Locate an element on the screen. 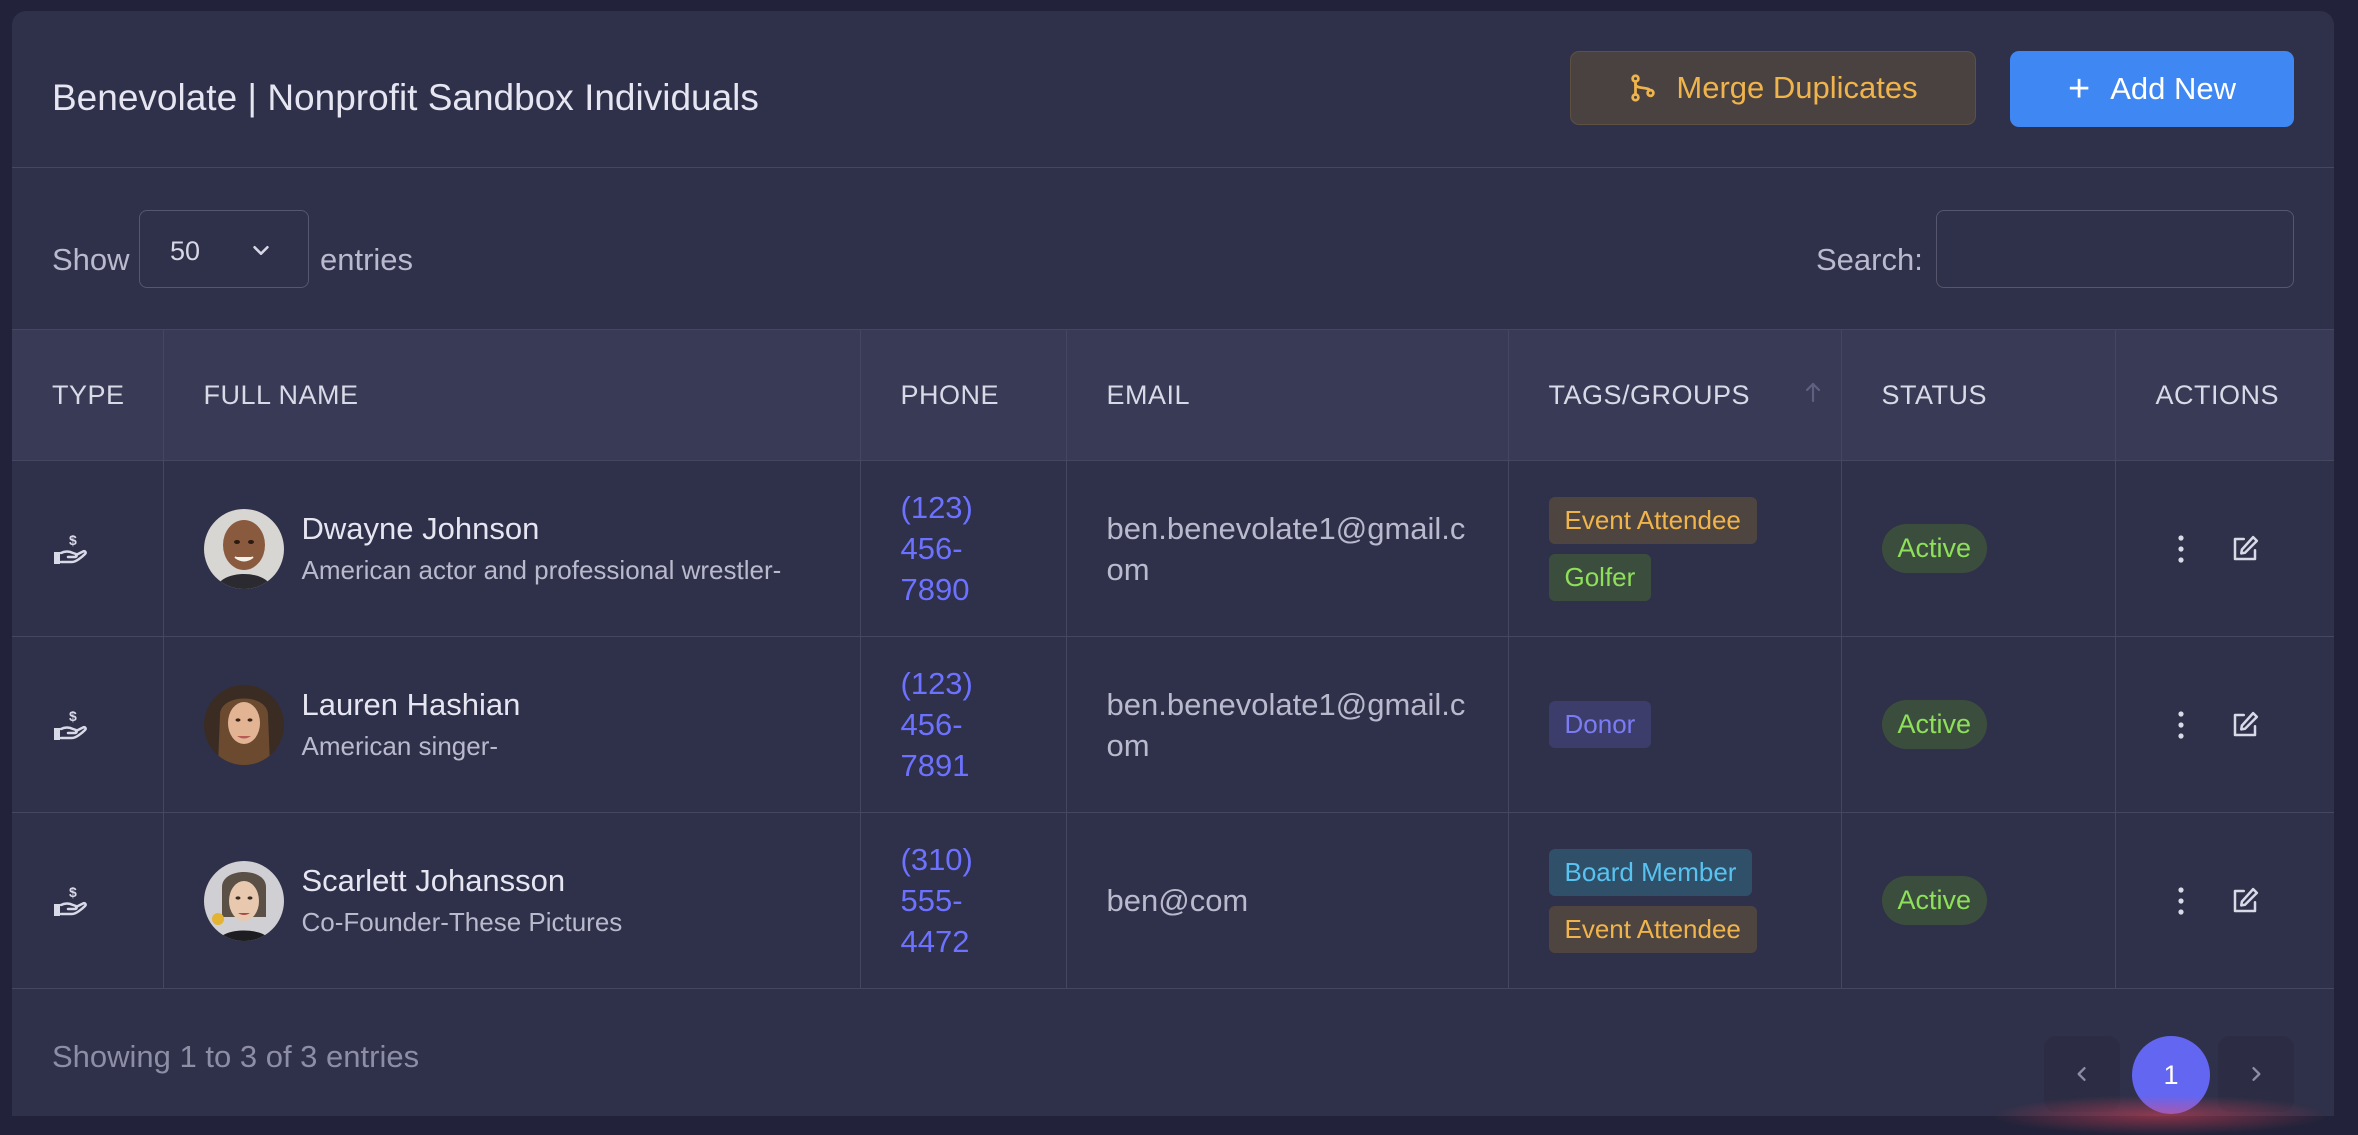  merge-duplicates-label: Merge Duplicates is located at coordinates (1797, 87).